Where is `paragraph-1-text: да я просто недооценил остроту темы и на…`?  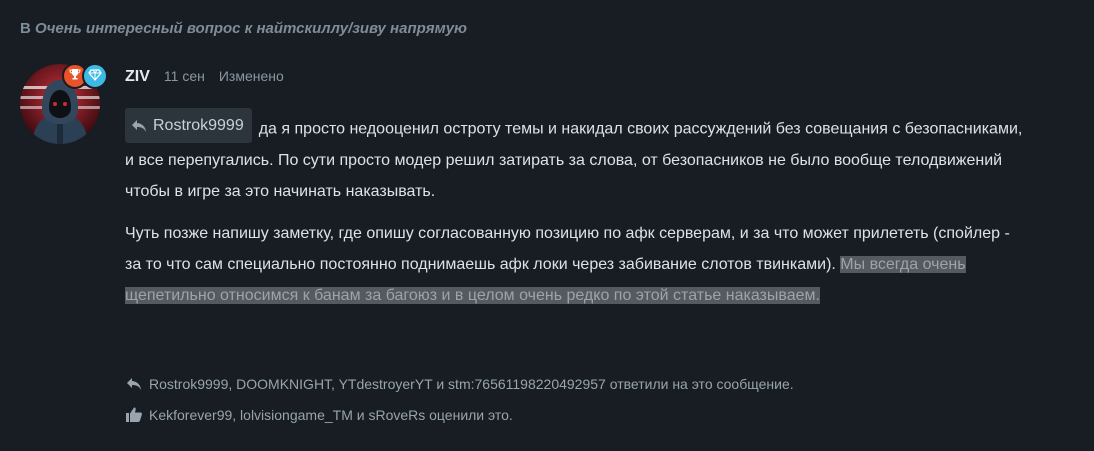
paragraph-1-text: да я просто недооценил остроту темы и на… is located at coordinates (574, 160).